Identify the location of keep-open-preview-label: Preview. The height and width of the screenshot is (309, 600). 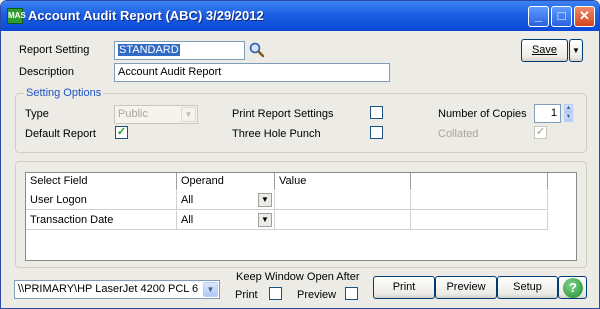
(317, 295).